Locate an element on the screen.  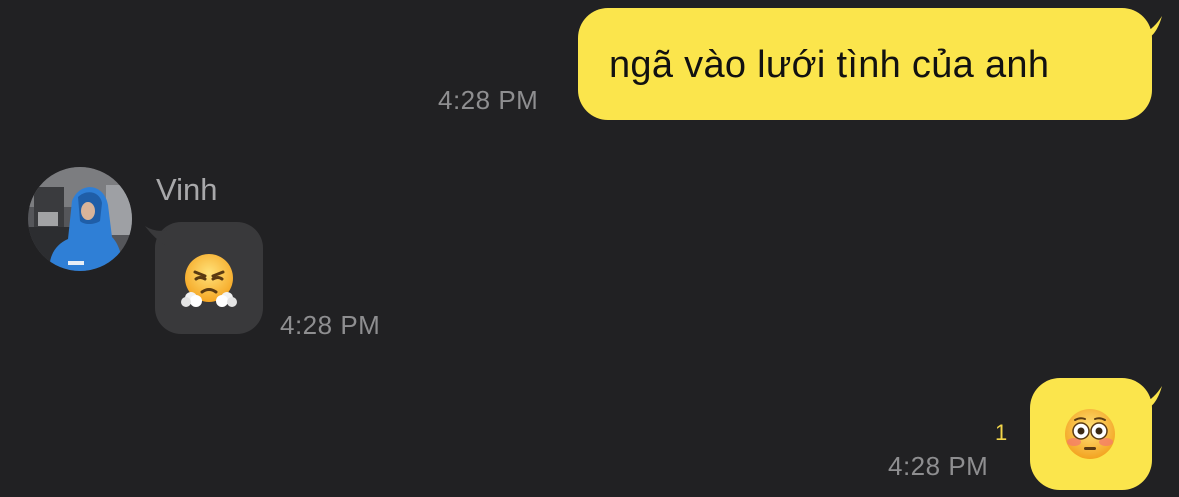
incoming-message-bubble is located at coordinates (204, 278).